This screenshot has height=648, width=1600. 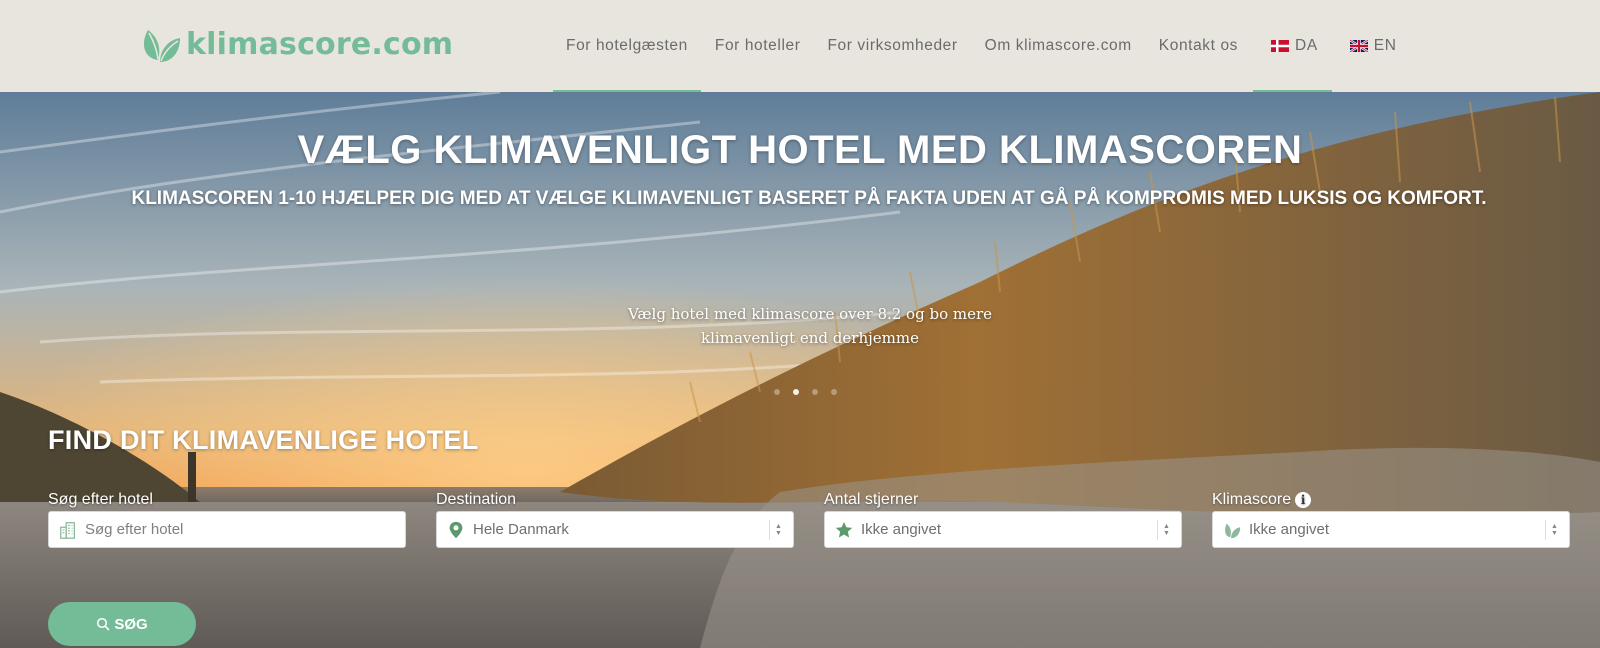 What do you see at coordinates (758, 46) in the screenshot?
I see `nav-for-hotels: For hoteller` at bounding box center [758, 46].